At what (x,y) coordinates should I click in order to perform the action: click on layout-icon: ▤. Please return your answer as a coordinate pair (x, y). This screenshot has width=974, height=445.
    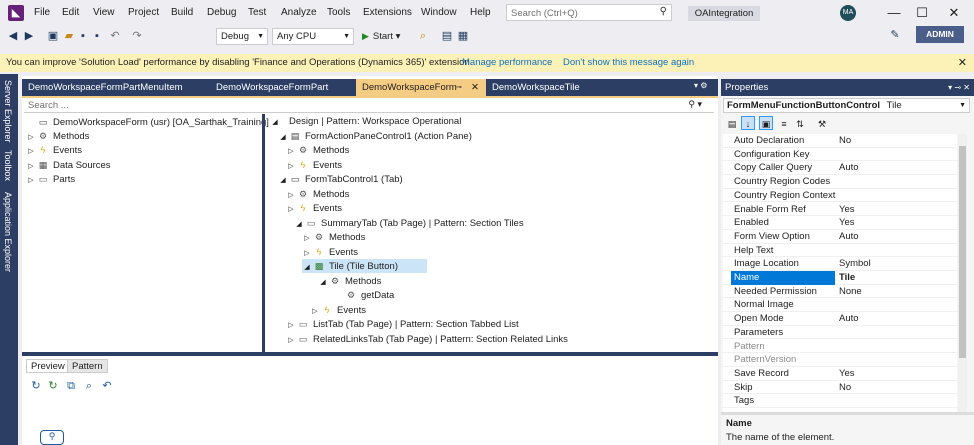
    Looking at the image, I should click on (447, 36).